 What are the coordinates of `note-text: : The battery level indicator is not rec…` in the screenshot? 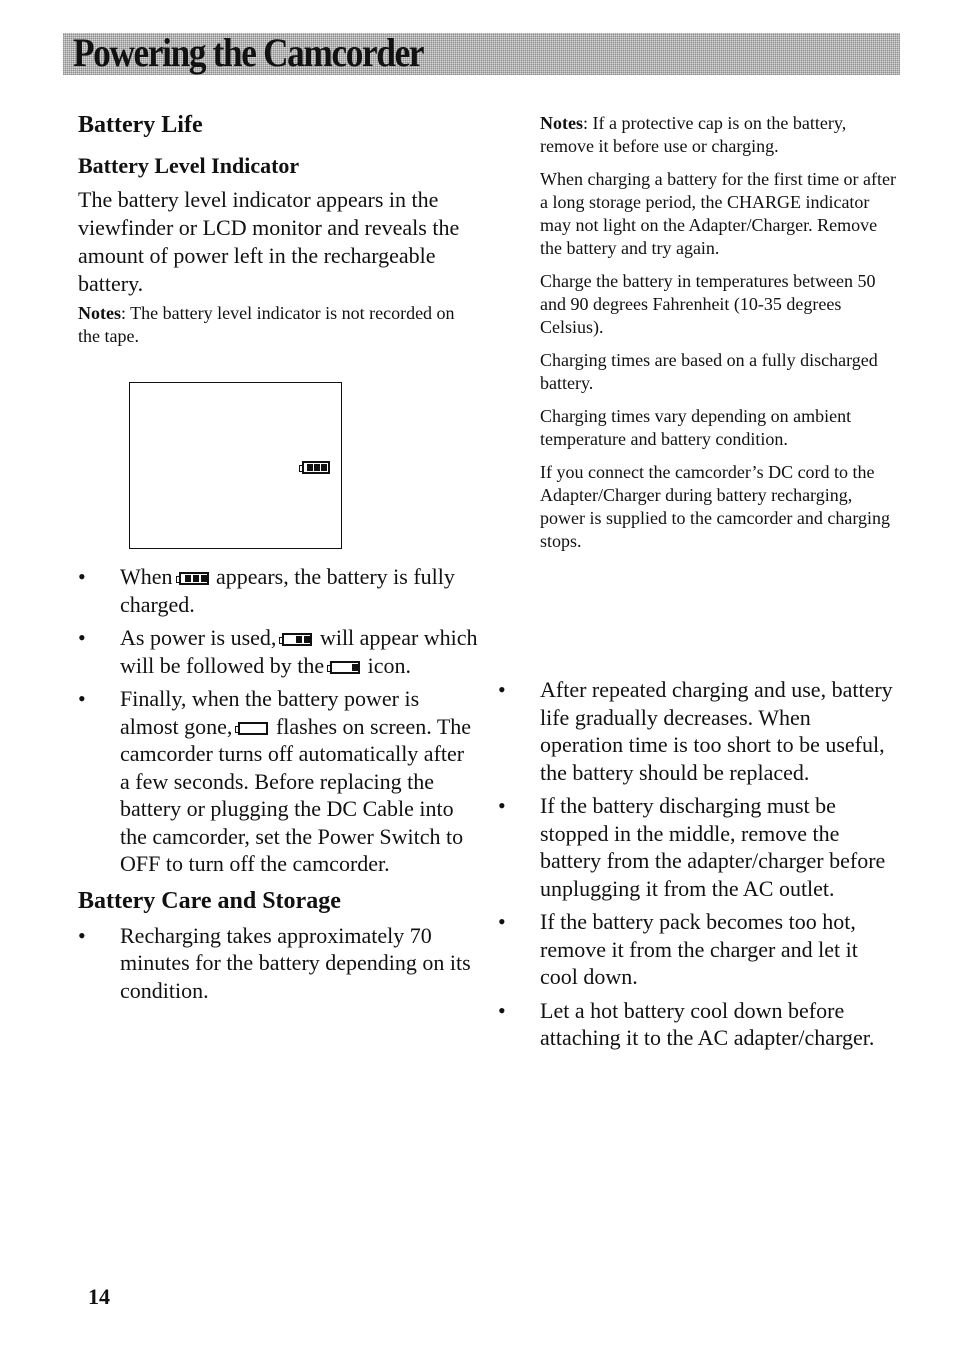 It's located at (266, 324).